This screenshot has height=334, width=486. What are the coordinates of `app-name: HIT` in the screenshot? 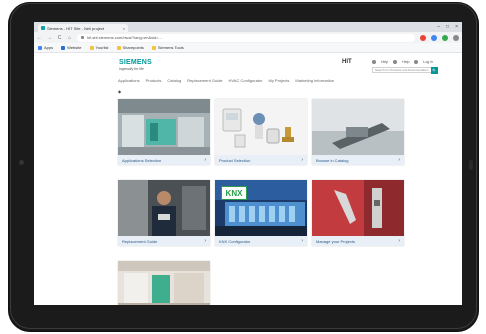 It's located at (347, 62).